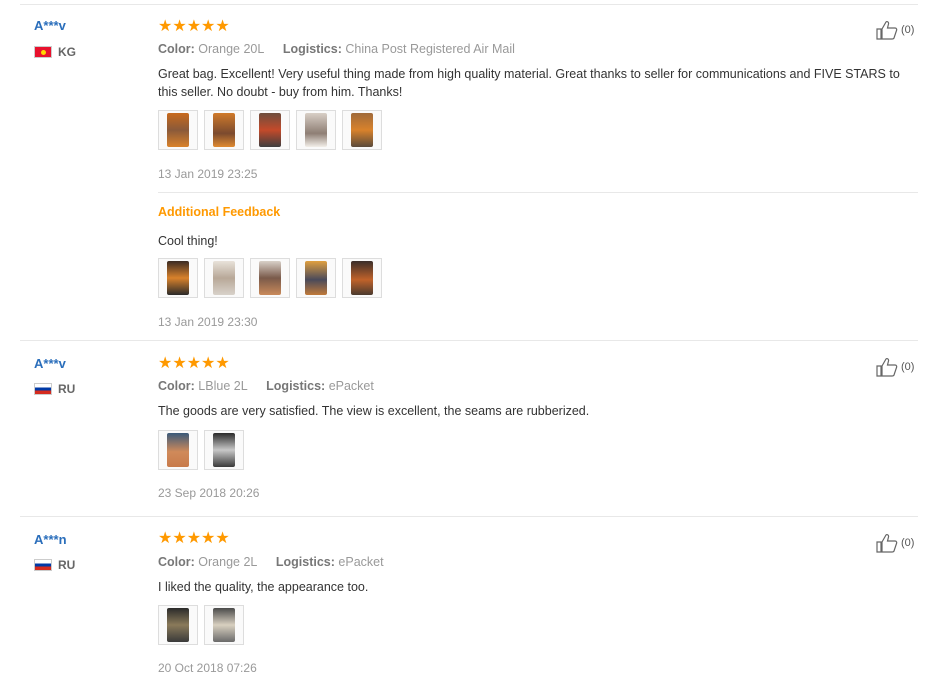 The image size is (950, 685). I want to click on additional-feedback-text: Cool thing!, so click(188, 241).